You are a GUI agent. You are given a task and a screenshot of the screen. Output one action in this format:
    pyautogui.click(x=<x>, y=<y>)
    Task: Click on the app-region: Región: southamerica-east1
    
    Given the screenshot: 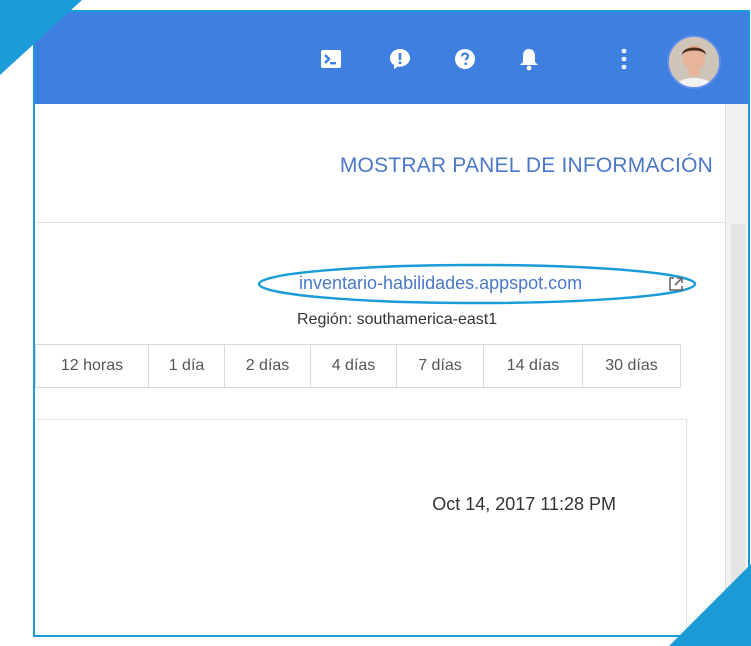 What is the action you would take?
    pyautogui.click(x=397, y=319)
    